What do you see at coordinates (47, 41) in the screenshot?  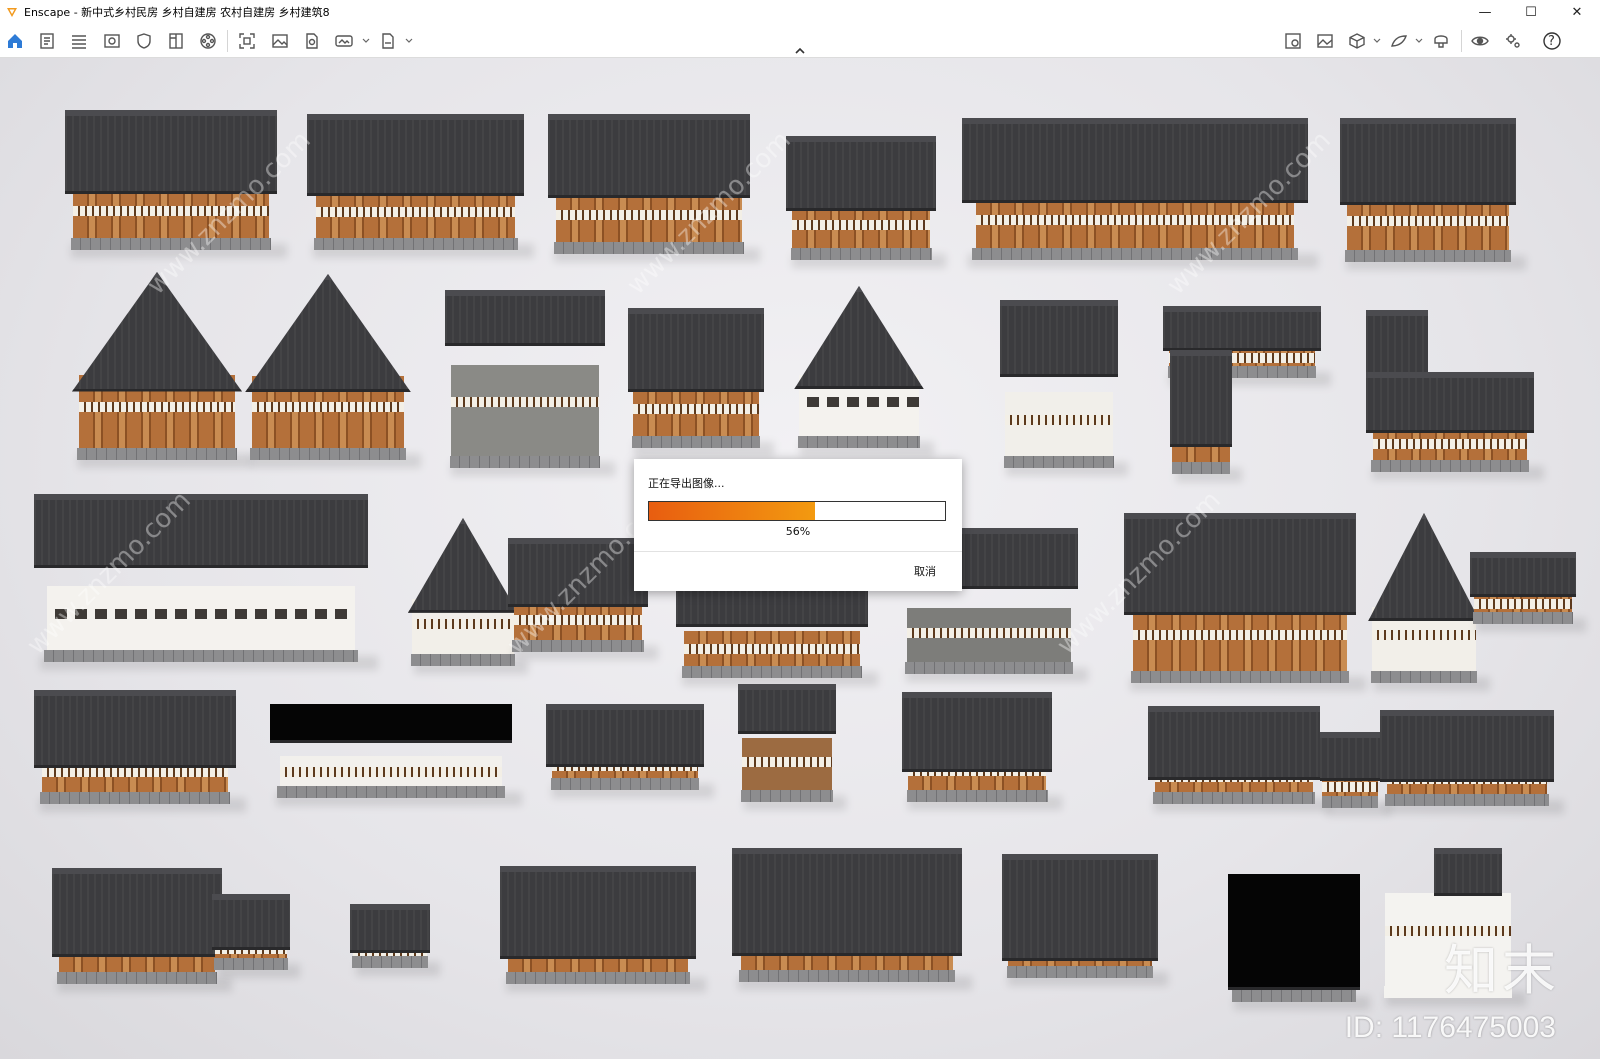 I see `notes-icon` at bounding box center [47, 41].